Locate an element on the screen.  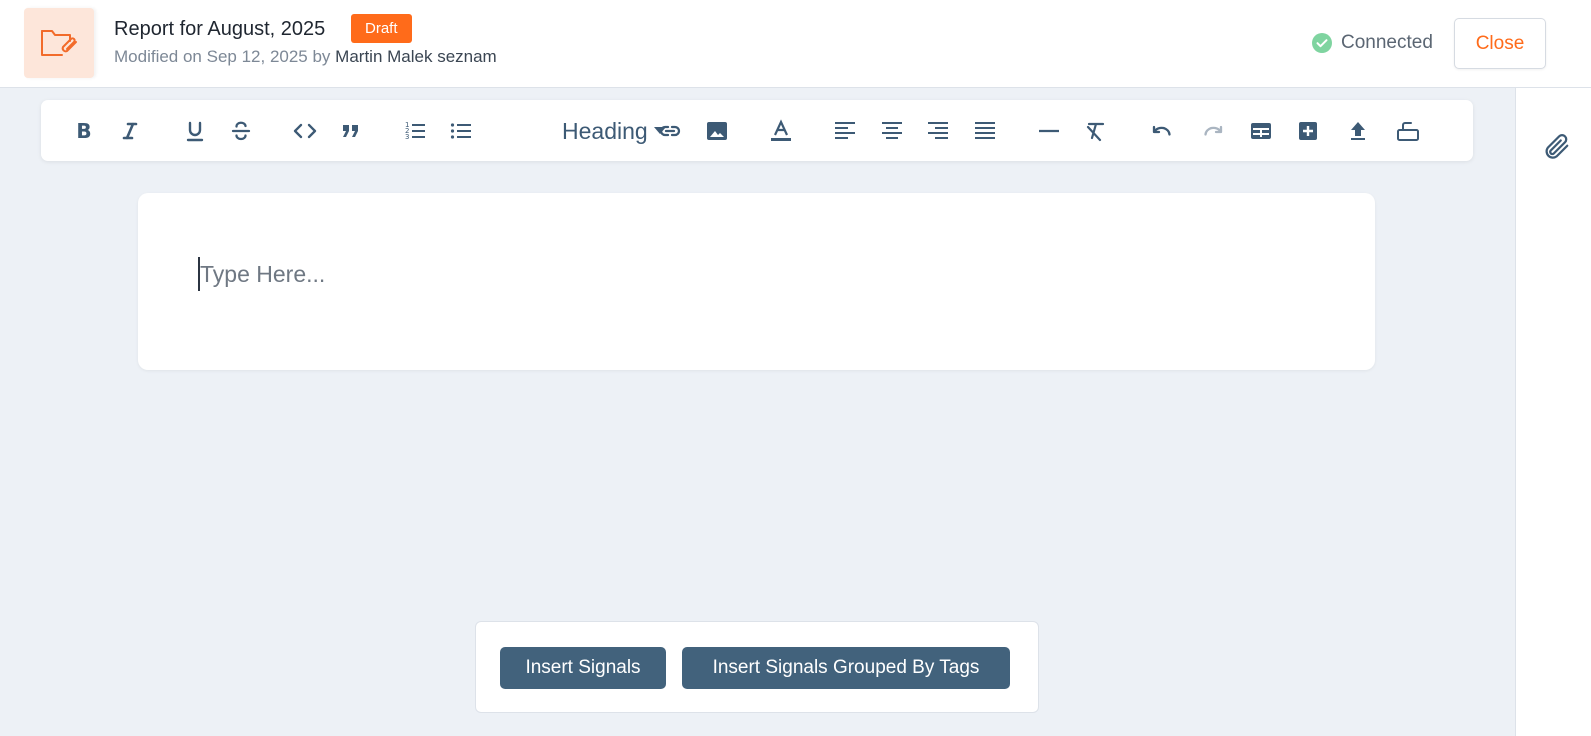
undo-icon is located at coordinates (1162, 131).